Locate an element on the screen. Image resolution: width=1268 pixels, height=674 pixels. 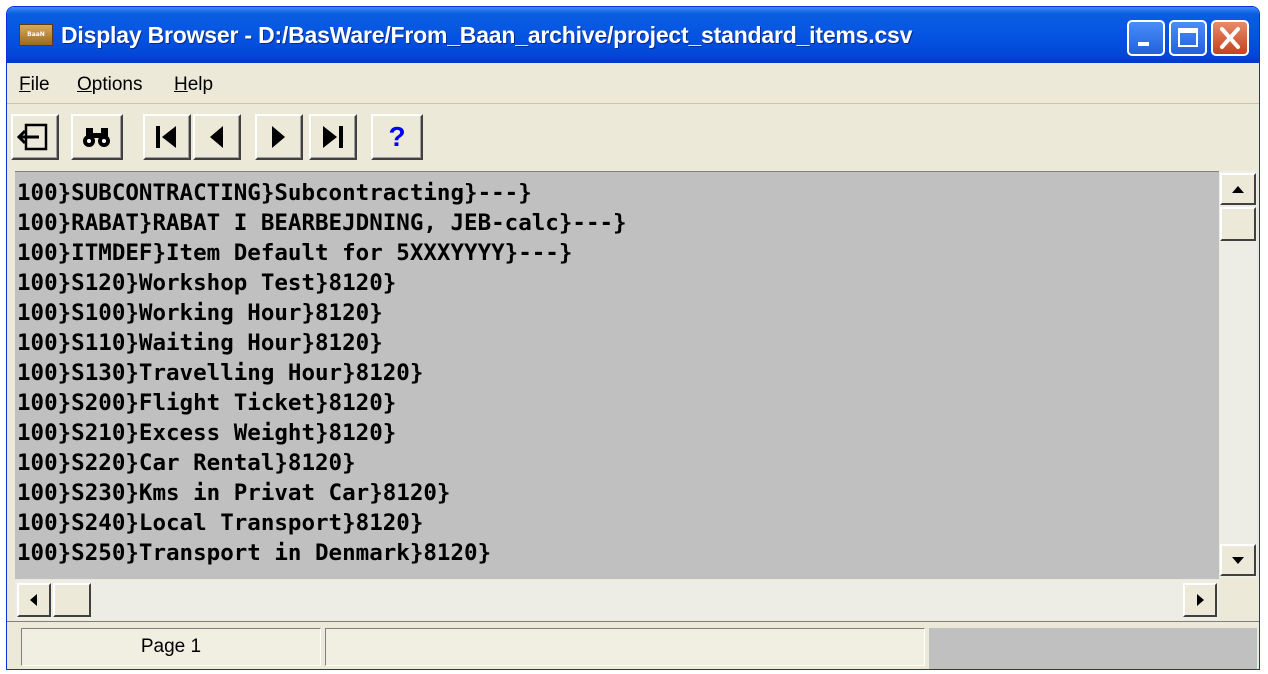
last-record-button is located at coordinates (333, 137).